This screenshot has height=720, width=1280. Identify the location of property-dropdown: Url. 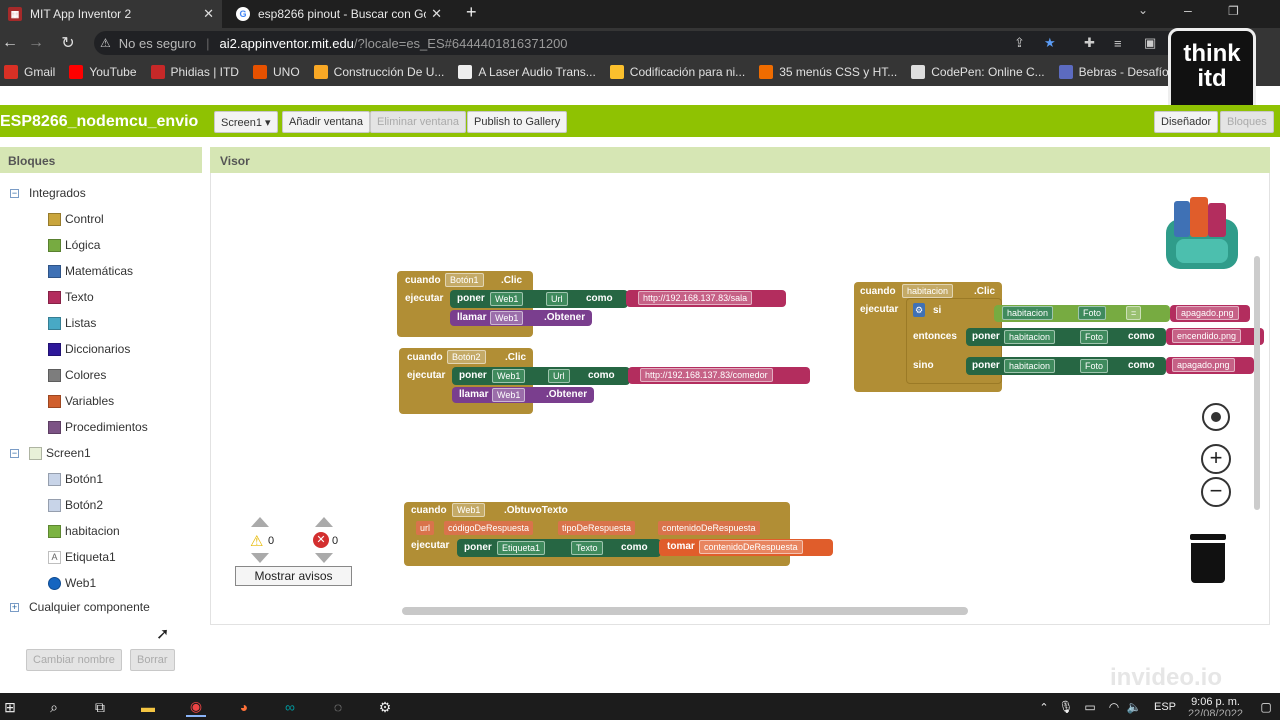
(557, 299).